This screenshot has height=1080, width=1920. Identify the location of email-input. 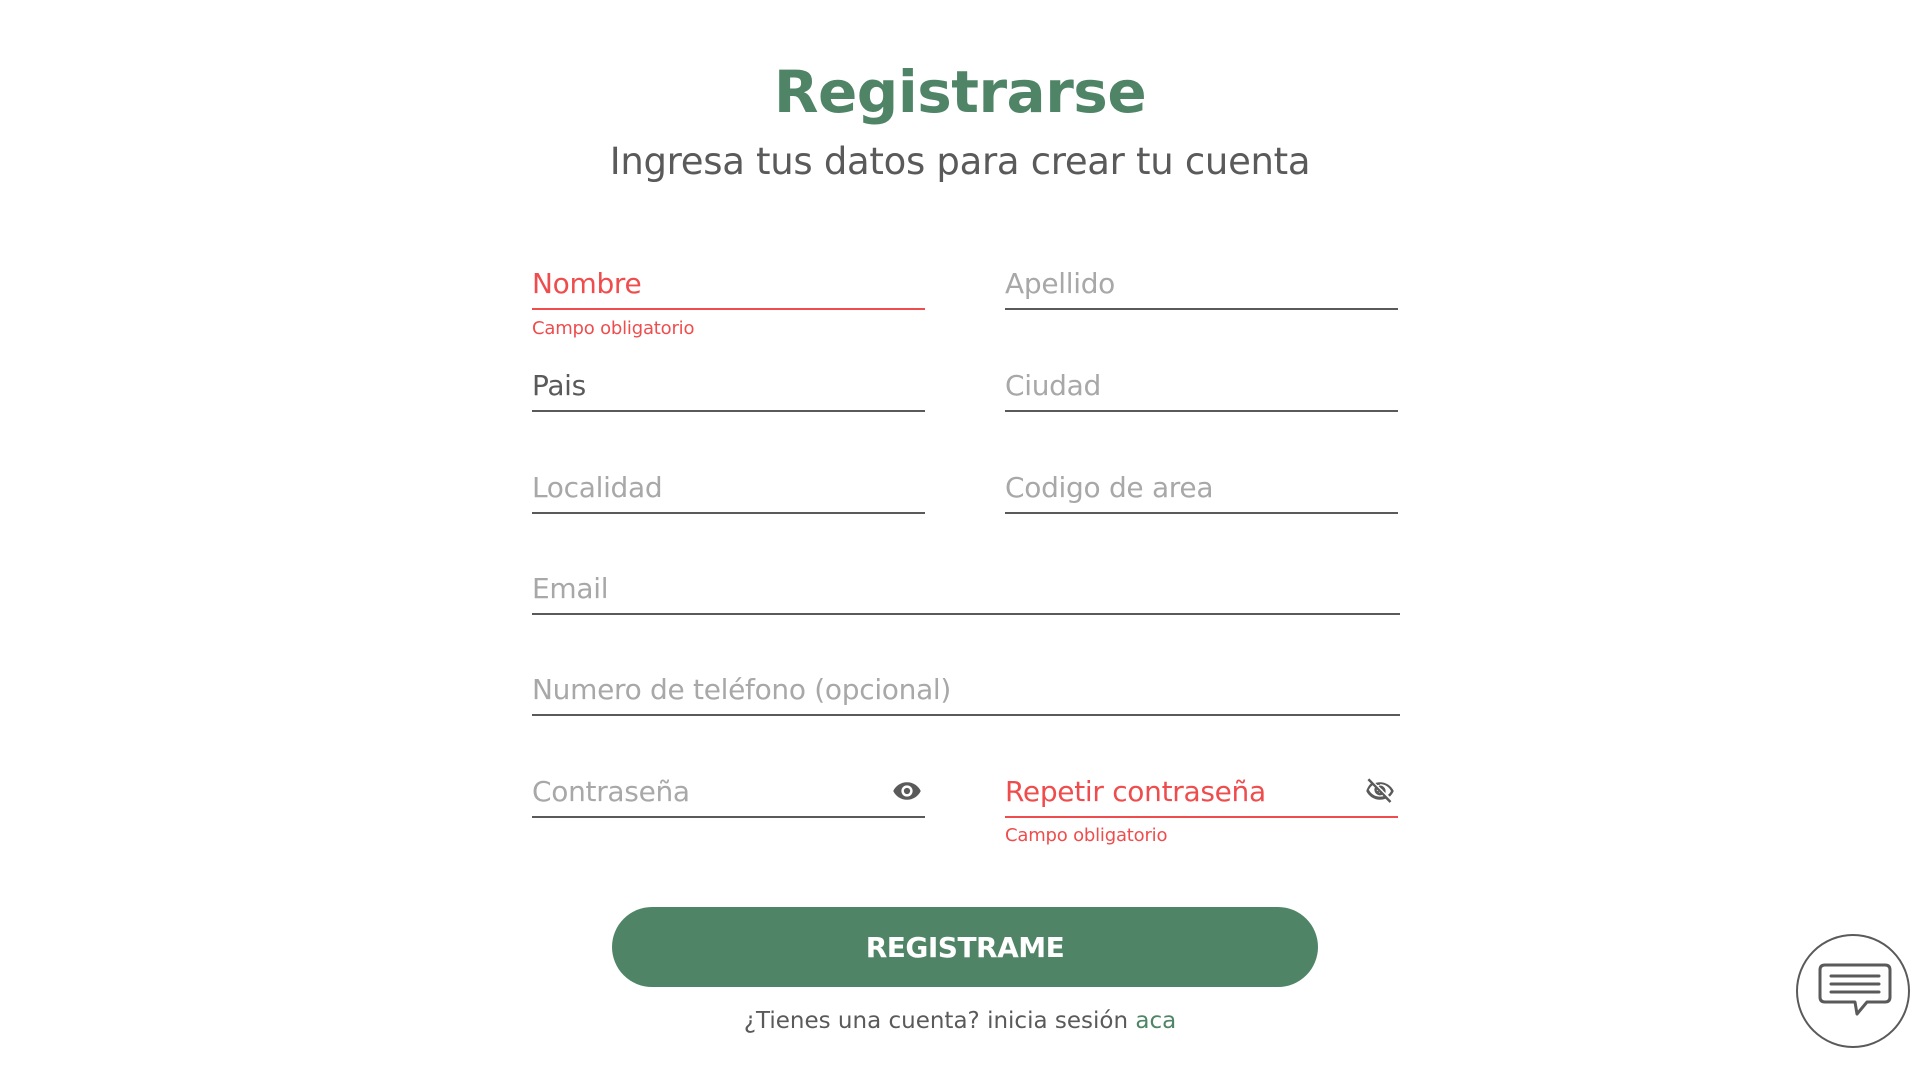
(966, 588).